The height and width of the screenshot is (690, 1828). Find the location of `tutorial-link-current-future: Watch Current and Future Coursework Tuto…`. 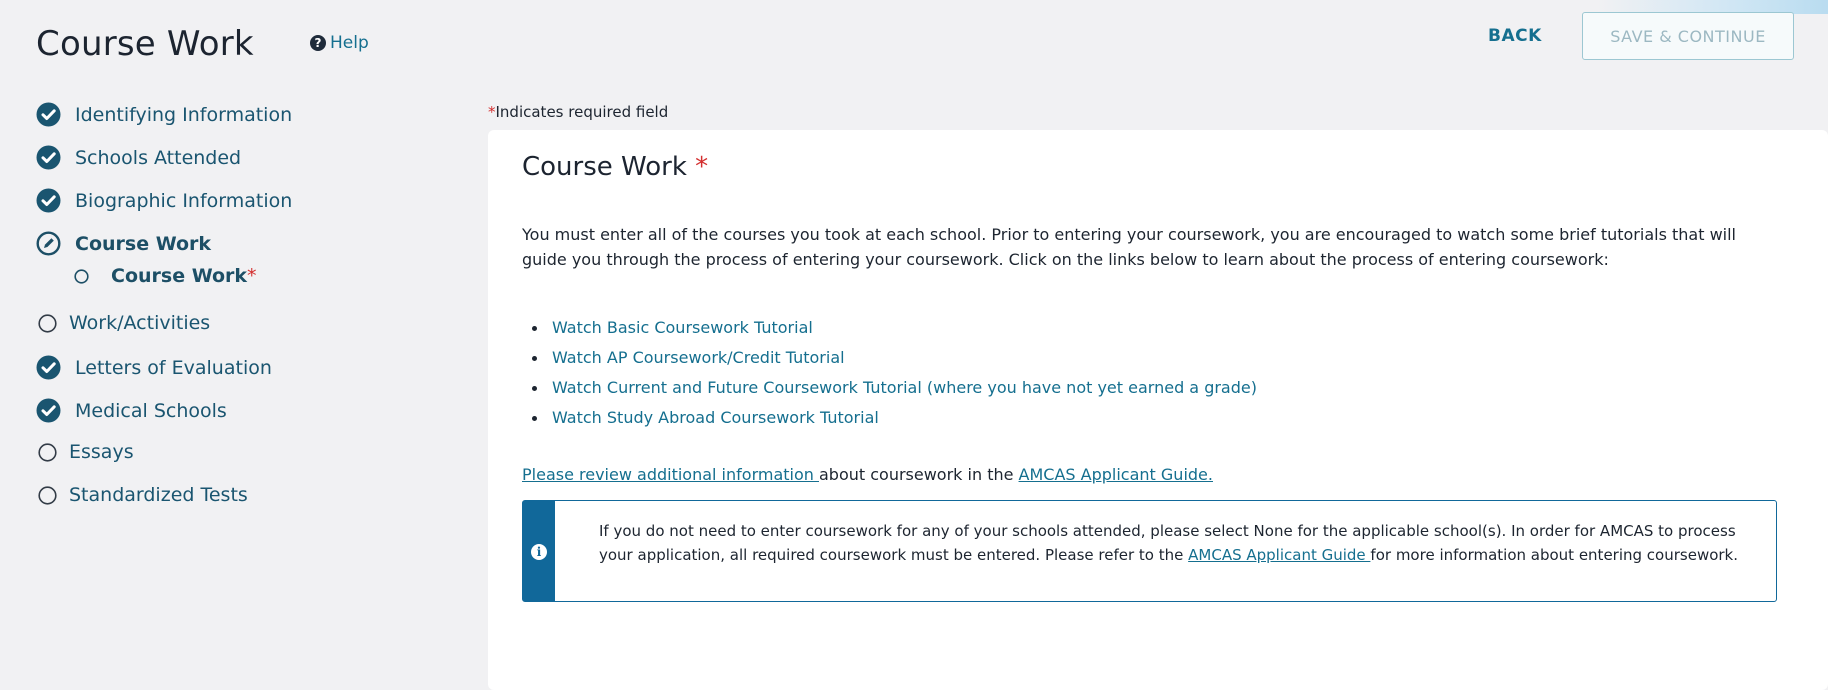

tutorial-link-current-future: Watch Current and Future Coursework Tuto… is located at coordinates (889, 388).